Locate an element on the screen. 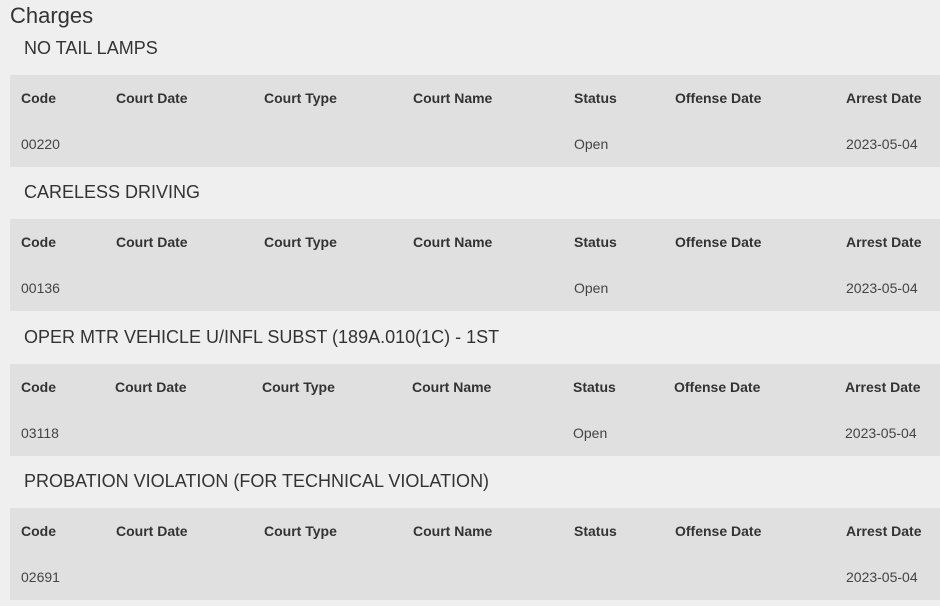  page-title: Charges is located at coordinates (52, 15).